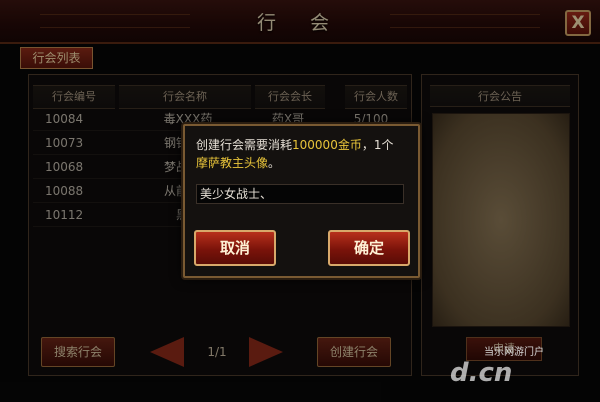  Describe the element at coordinates (232, 163) in the screenshot. I see `msg-required-item: 摩萨教主头像` at that location.